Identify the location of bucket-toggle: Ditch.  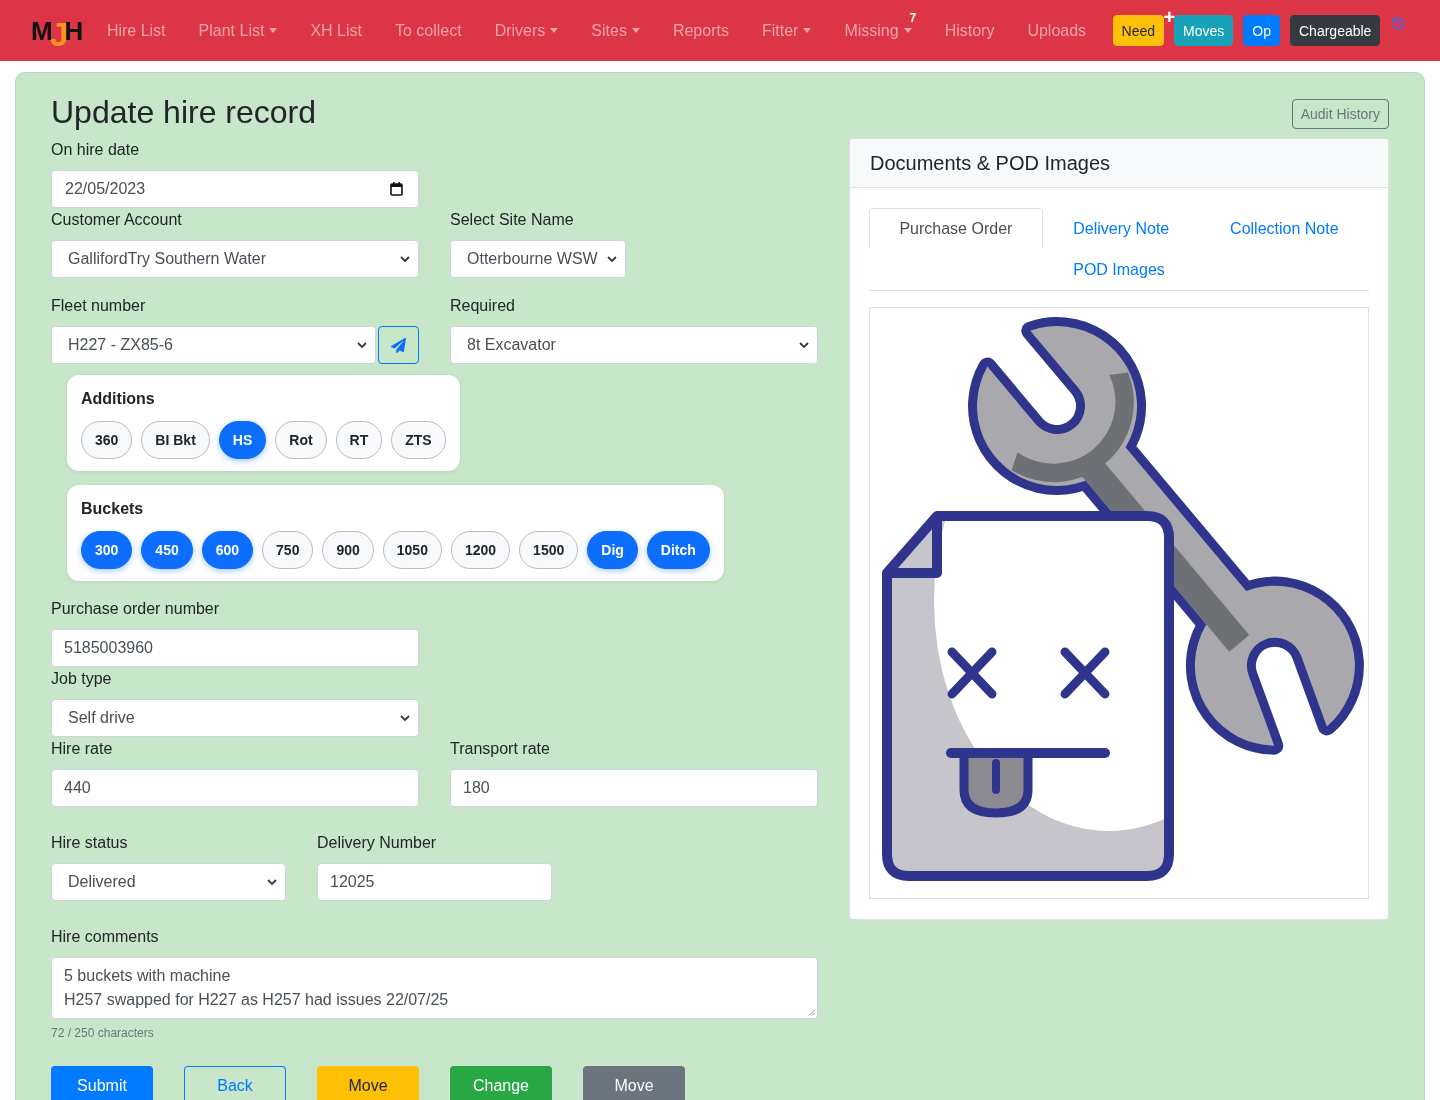
(678, 550).